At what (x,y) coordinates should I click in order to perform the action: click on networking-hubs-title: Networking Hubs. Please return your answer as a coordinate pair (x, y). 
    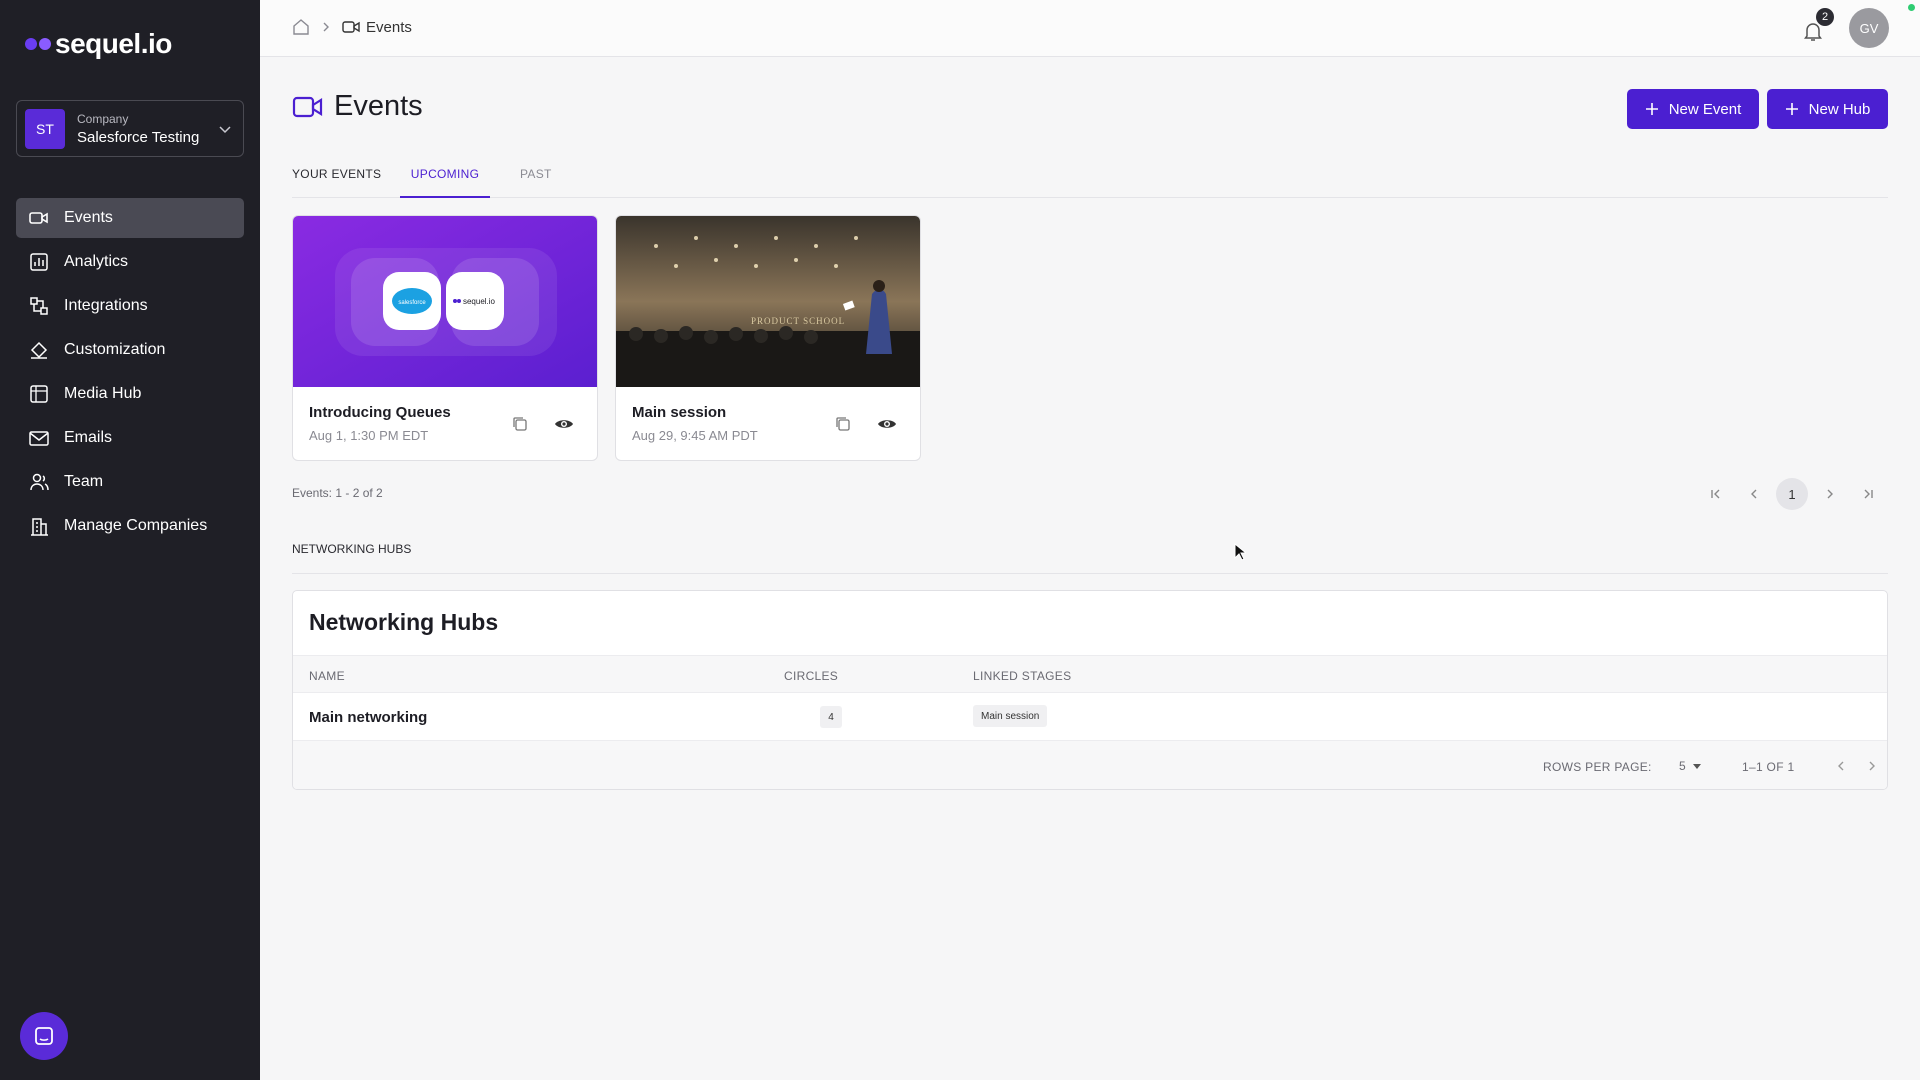
    Looking at the image, I should click on (404, 622).